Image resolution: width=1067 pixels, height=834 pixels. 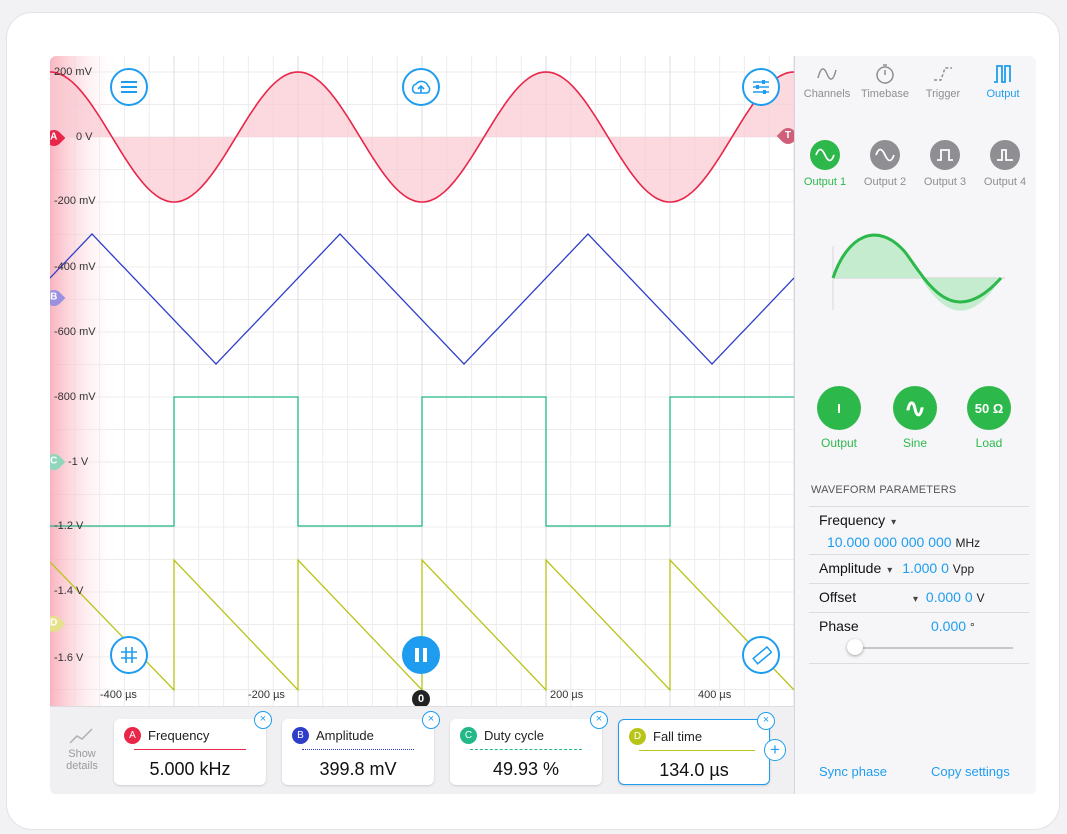 I want to click on sync-phase-link: Sync phase, so click(x=853, y=771).